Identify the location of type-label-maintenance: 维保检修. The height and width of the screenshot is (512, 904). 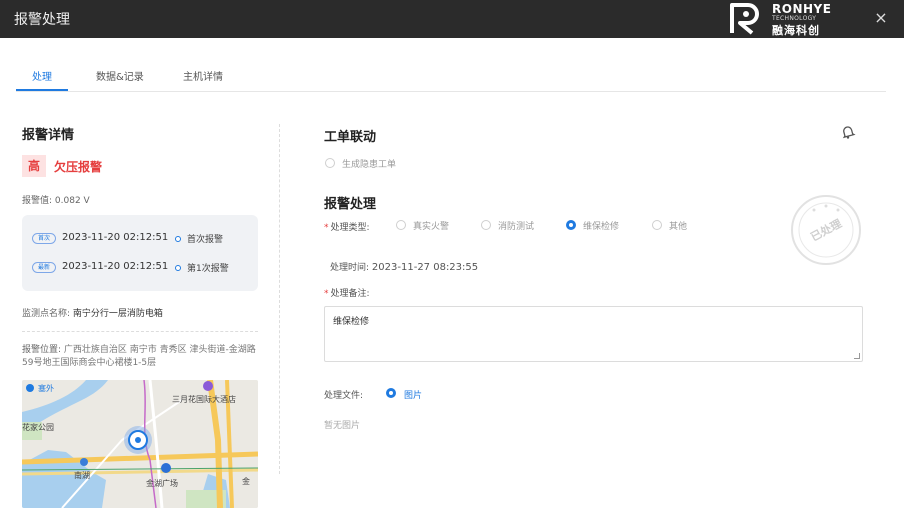
(601, 227).